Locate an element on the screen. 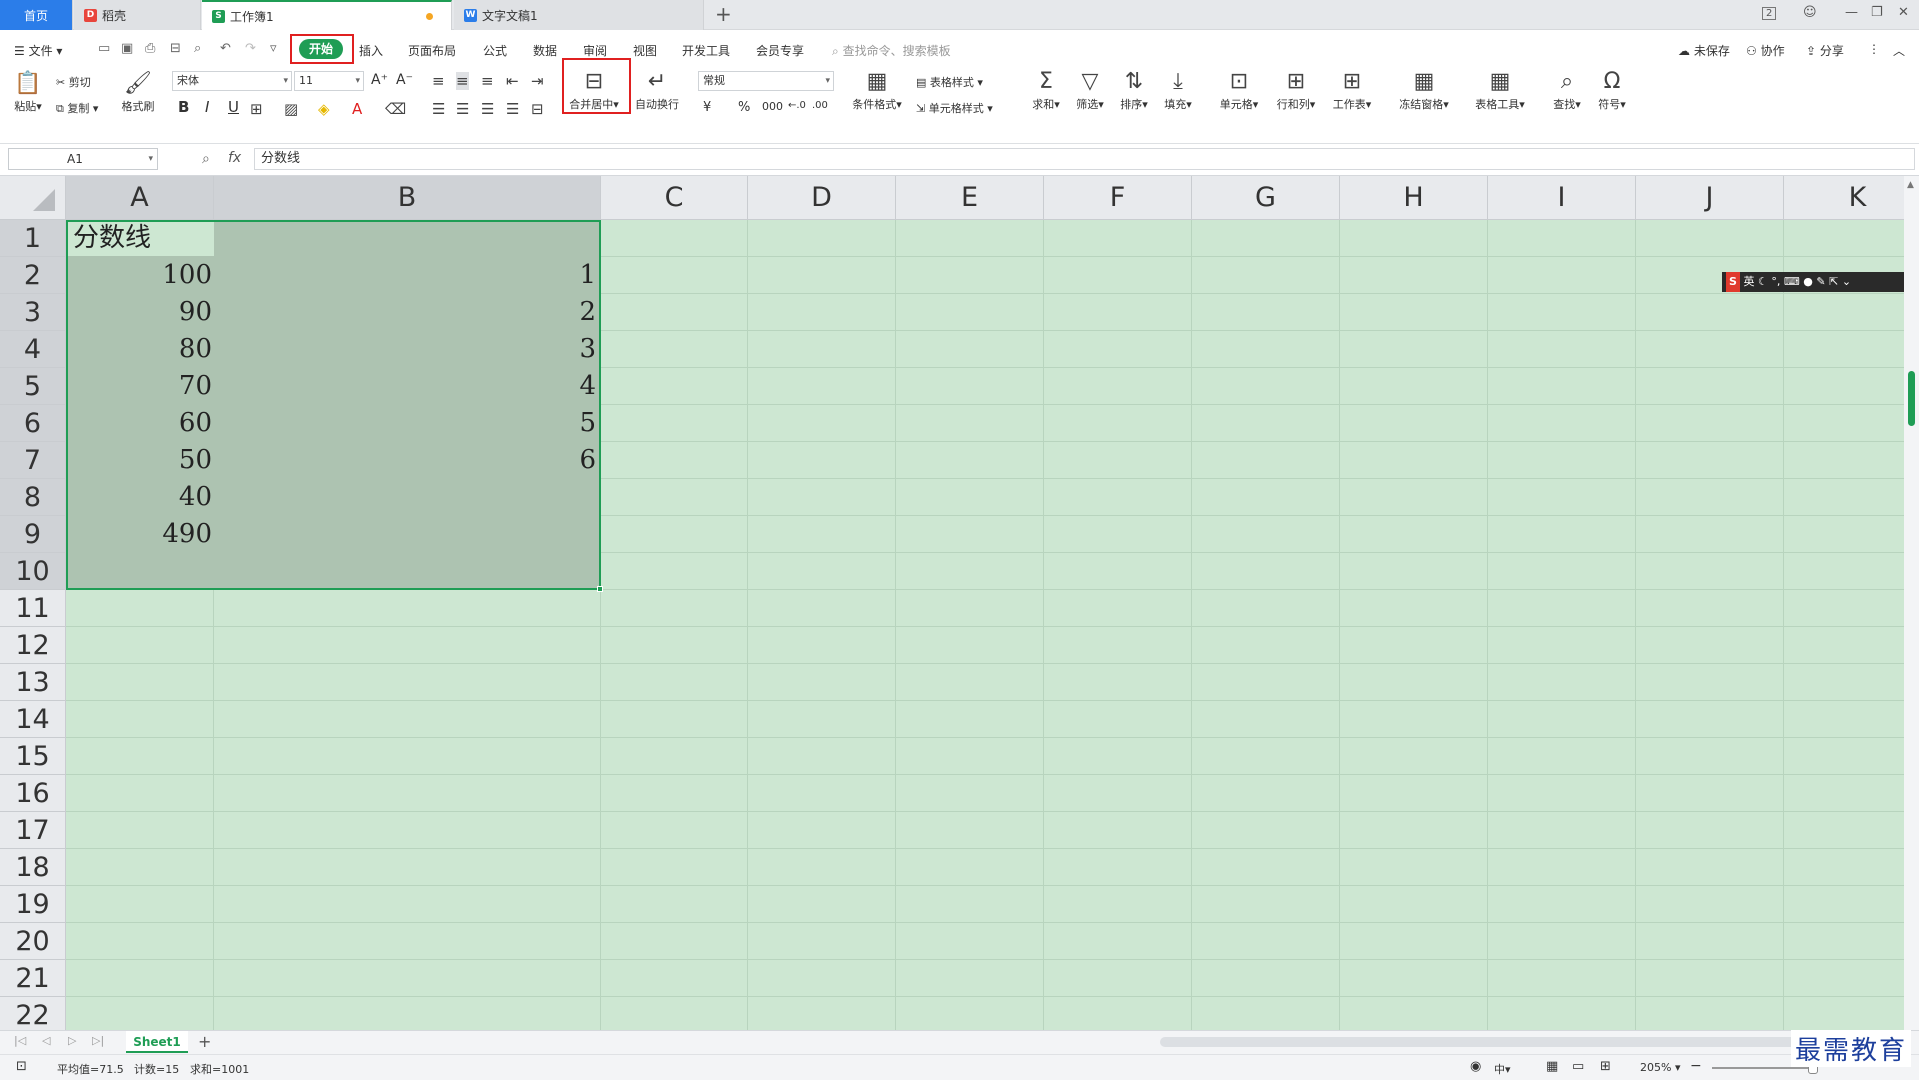 Image resolution: width=1919 pixels, height=1080 pixels. percent-button: % is located at coordinates (744, 107).